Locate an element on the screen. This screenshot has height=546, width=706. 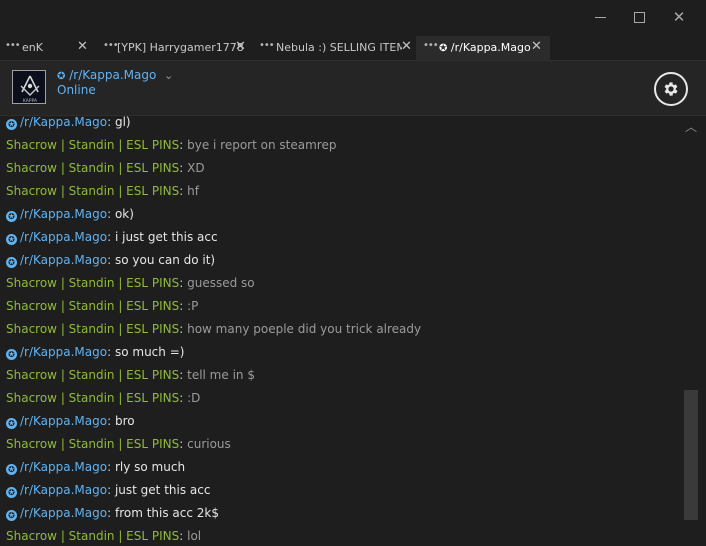
message-text: :P is located at coordinates (193, 306).